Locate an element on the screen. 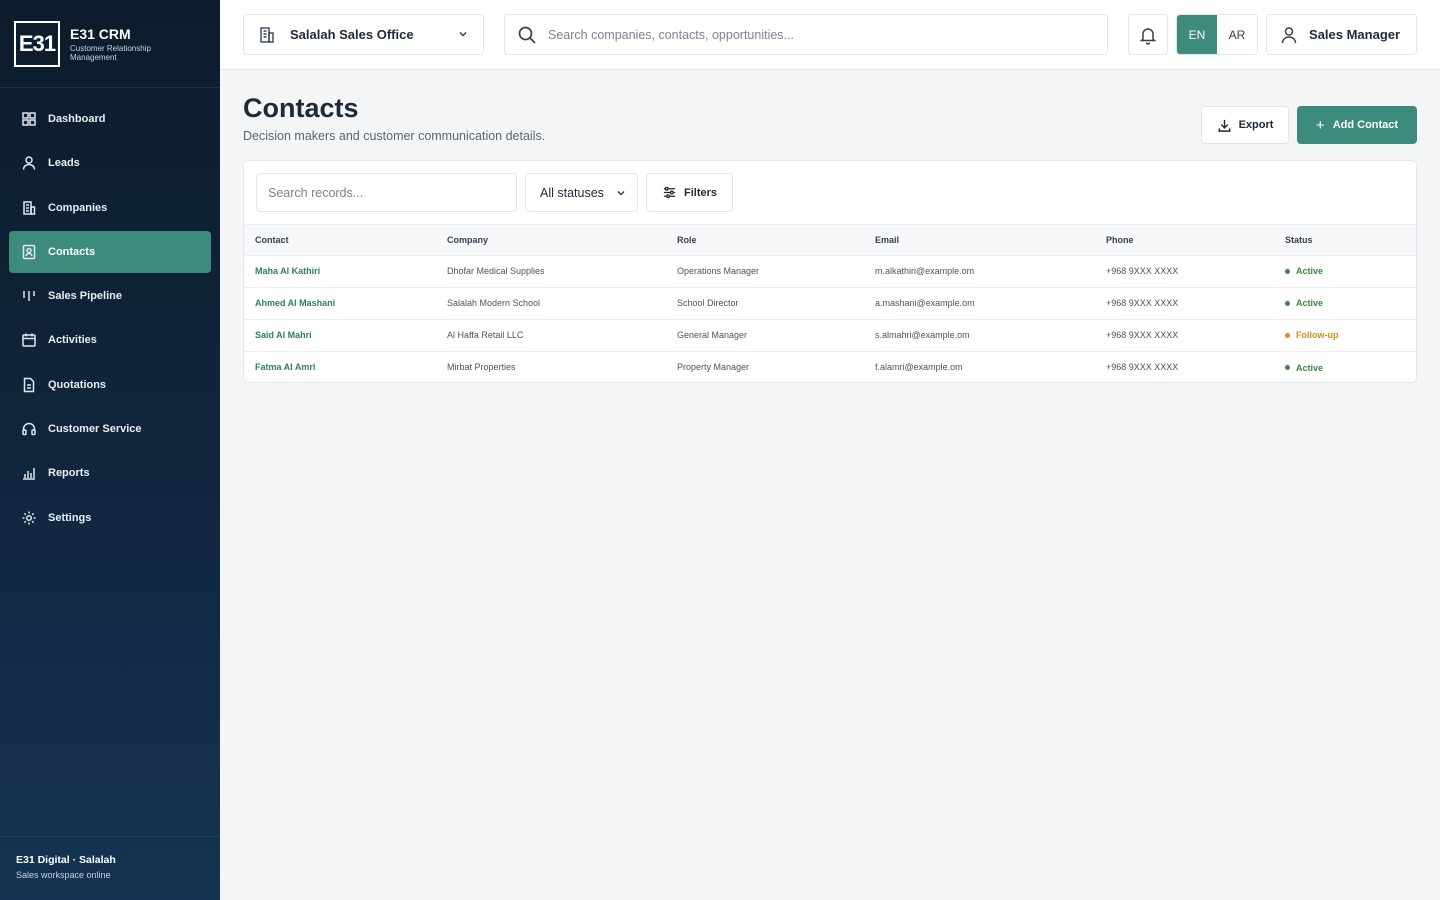 The width and height of the screenshot is (1440, 900). status-badge: Follow-up is located at coordinates (1312, 335).